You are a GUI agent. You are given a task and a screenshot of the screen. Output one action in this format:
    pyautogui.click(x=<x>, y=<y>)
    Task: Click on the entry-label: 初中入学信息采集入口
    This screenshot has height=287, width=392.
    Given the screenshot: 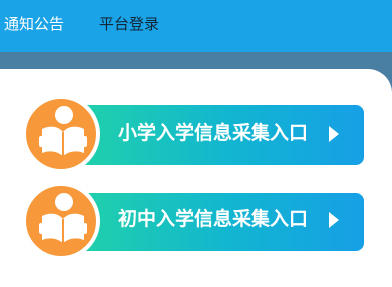 What is the action you would take?
    pyautogui.click(x=213, y=219)
    